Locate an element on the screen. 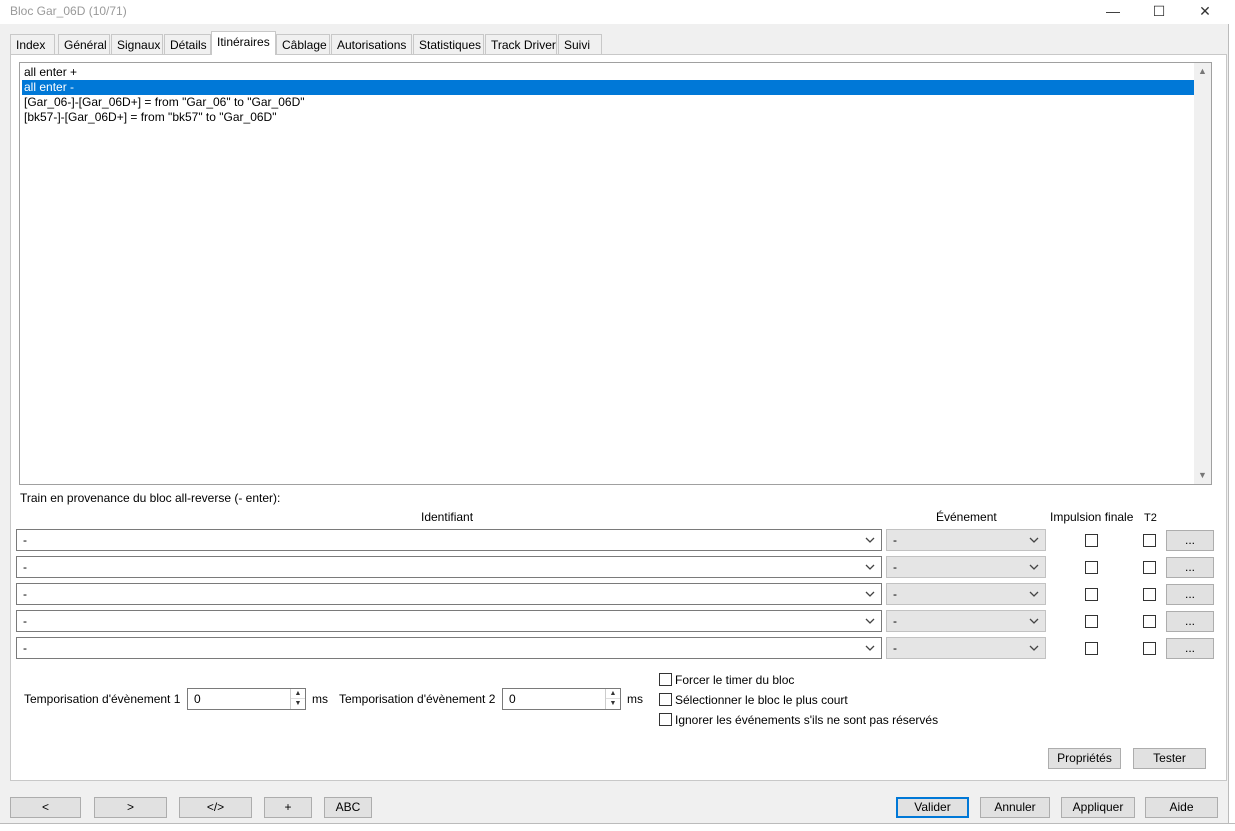 This screenshot has width=1235, height=831. tester-button: Tester is located at coordinates (1169, 758).